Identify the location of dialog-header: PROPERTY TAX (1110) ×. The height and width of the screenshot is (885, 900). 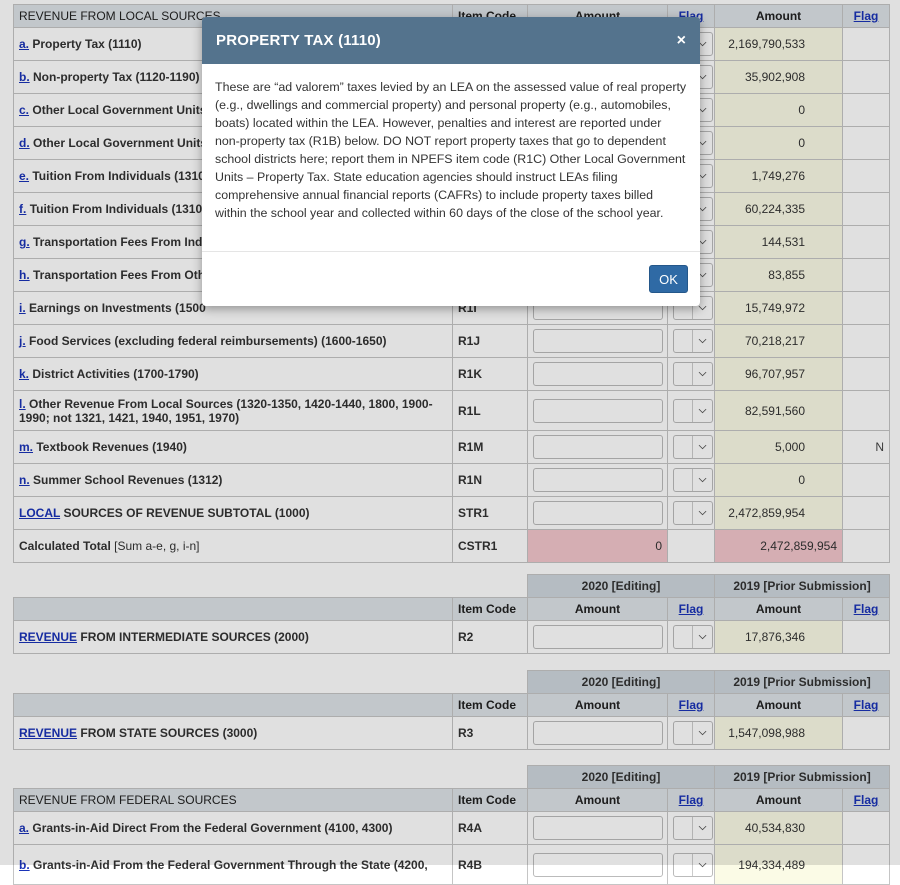
(451, 40).